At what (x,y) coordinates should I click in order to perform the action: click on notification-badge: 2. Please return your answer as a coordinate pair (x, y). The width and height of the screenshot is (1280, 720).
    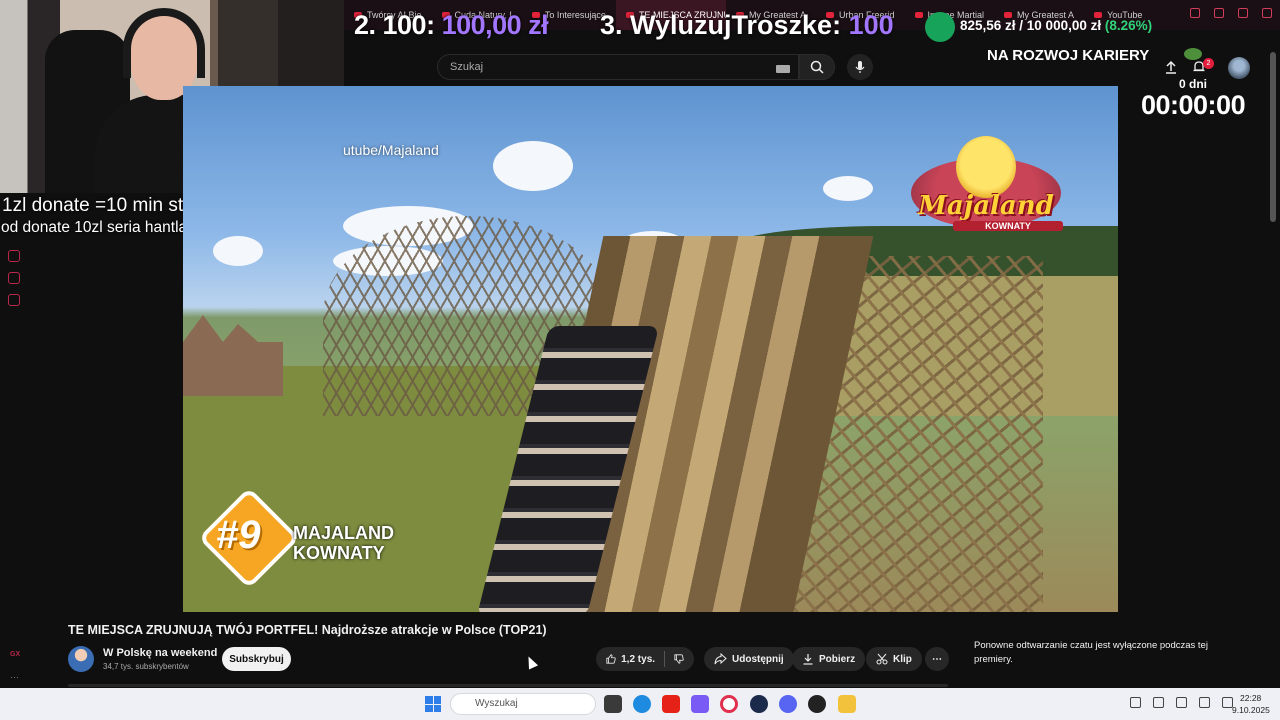
    Looking at the image, I should click on (1208, 63).